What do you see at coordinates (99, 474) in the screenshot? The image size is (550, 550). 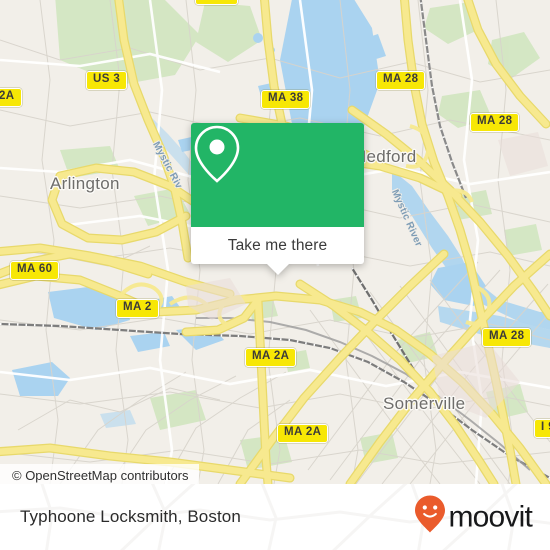 I see `osm-attribution: © OpenStreetMap contributors` at bounding box center [99, 474].